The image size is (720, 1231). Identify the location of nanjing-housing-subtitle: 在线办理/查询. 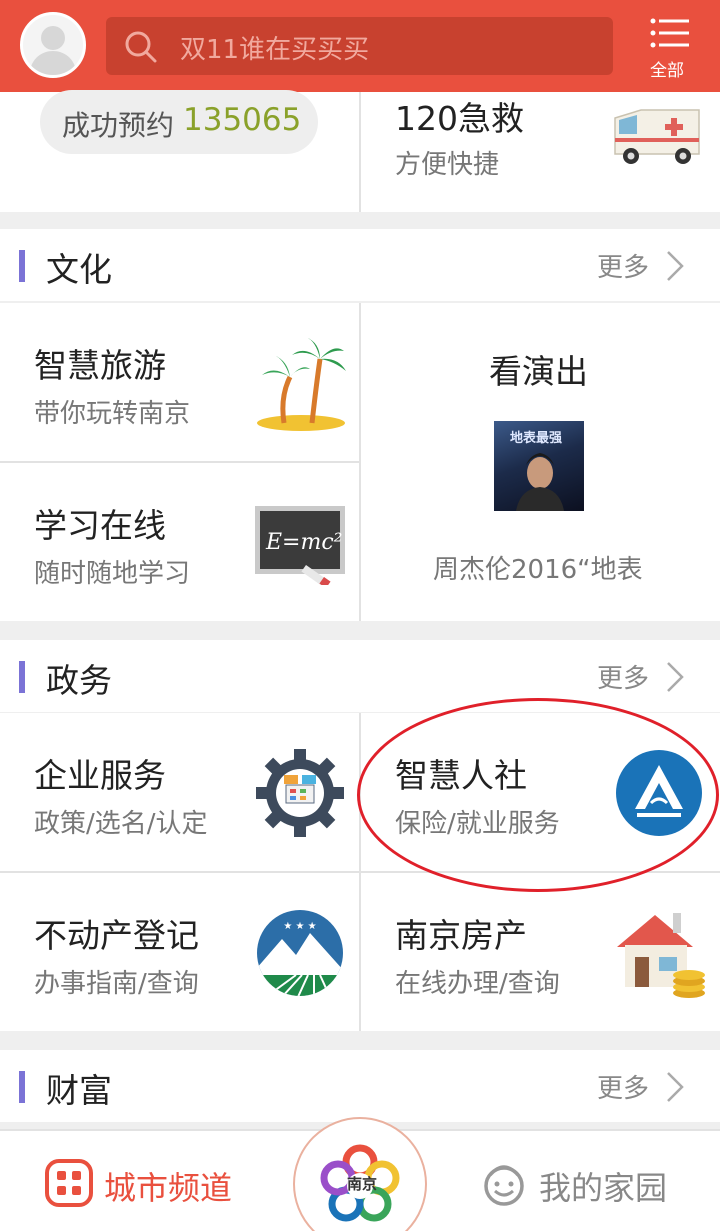
(477, 984).